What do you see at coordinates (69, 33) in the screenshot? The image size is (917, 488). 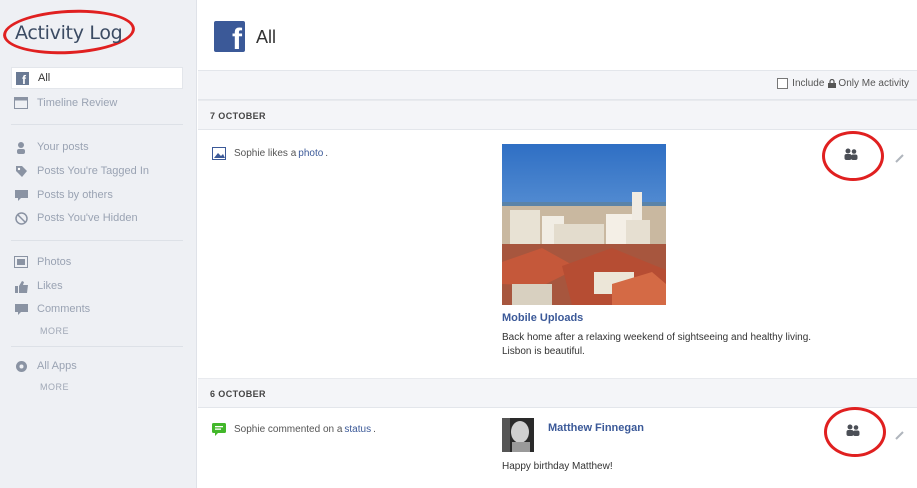 I see `page-title: Activity Log` at bounding box center [69, 33].